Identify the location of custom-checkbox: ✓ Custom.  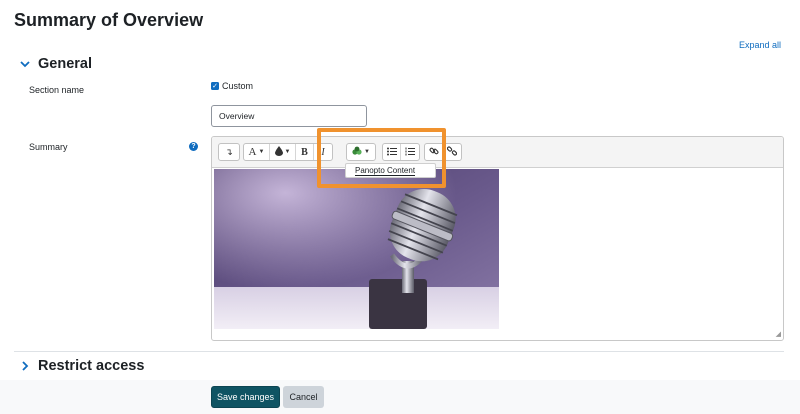
(232, 86).